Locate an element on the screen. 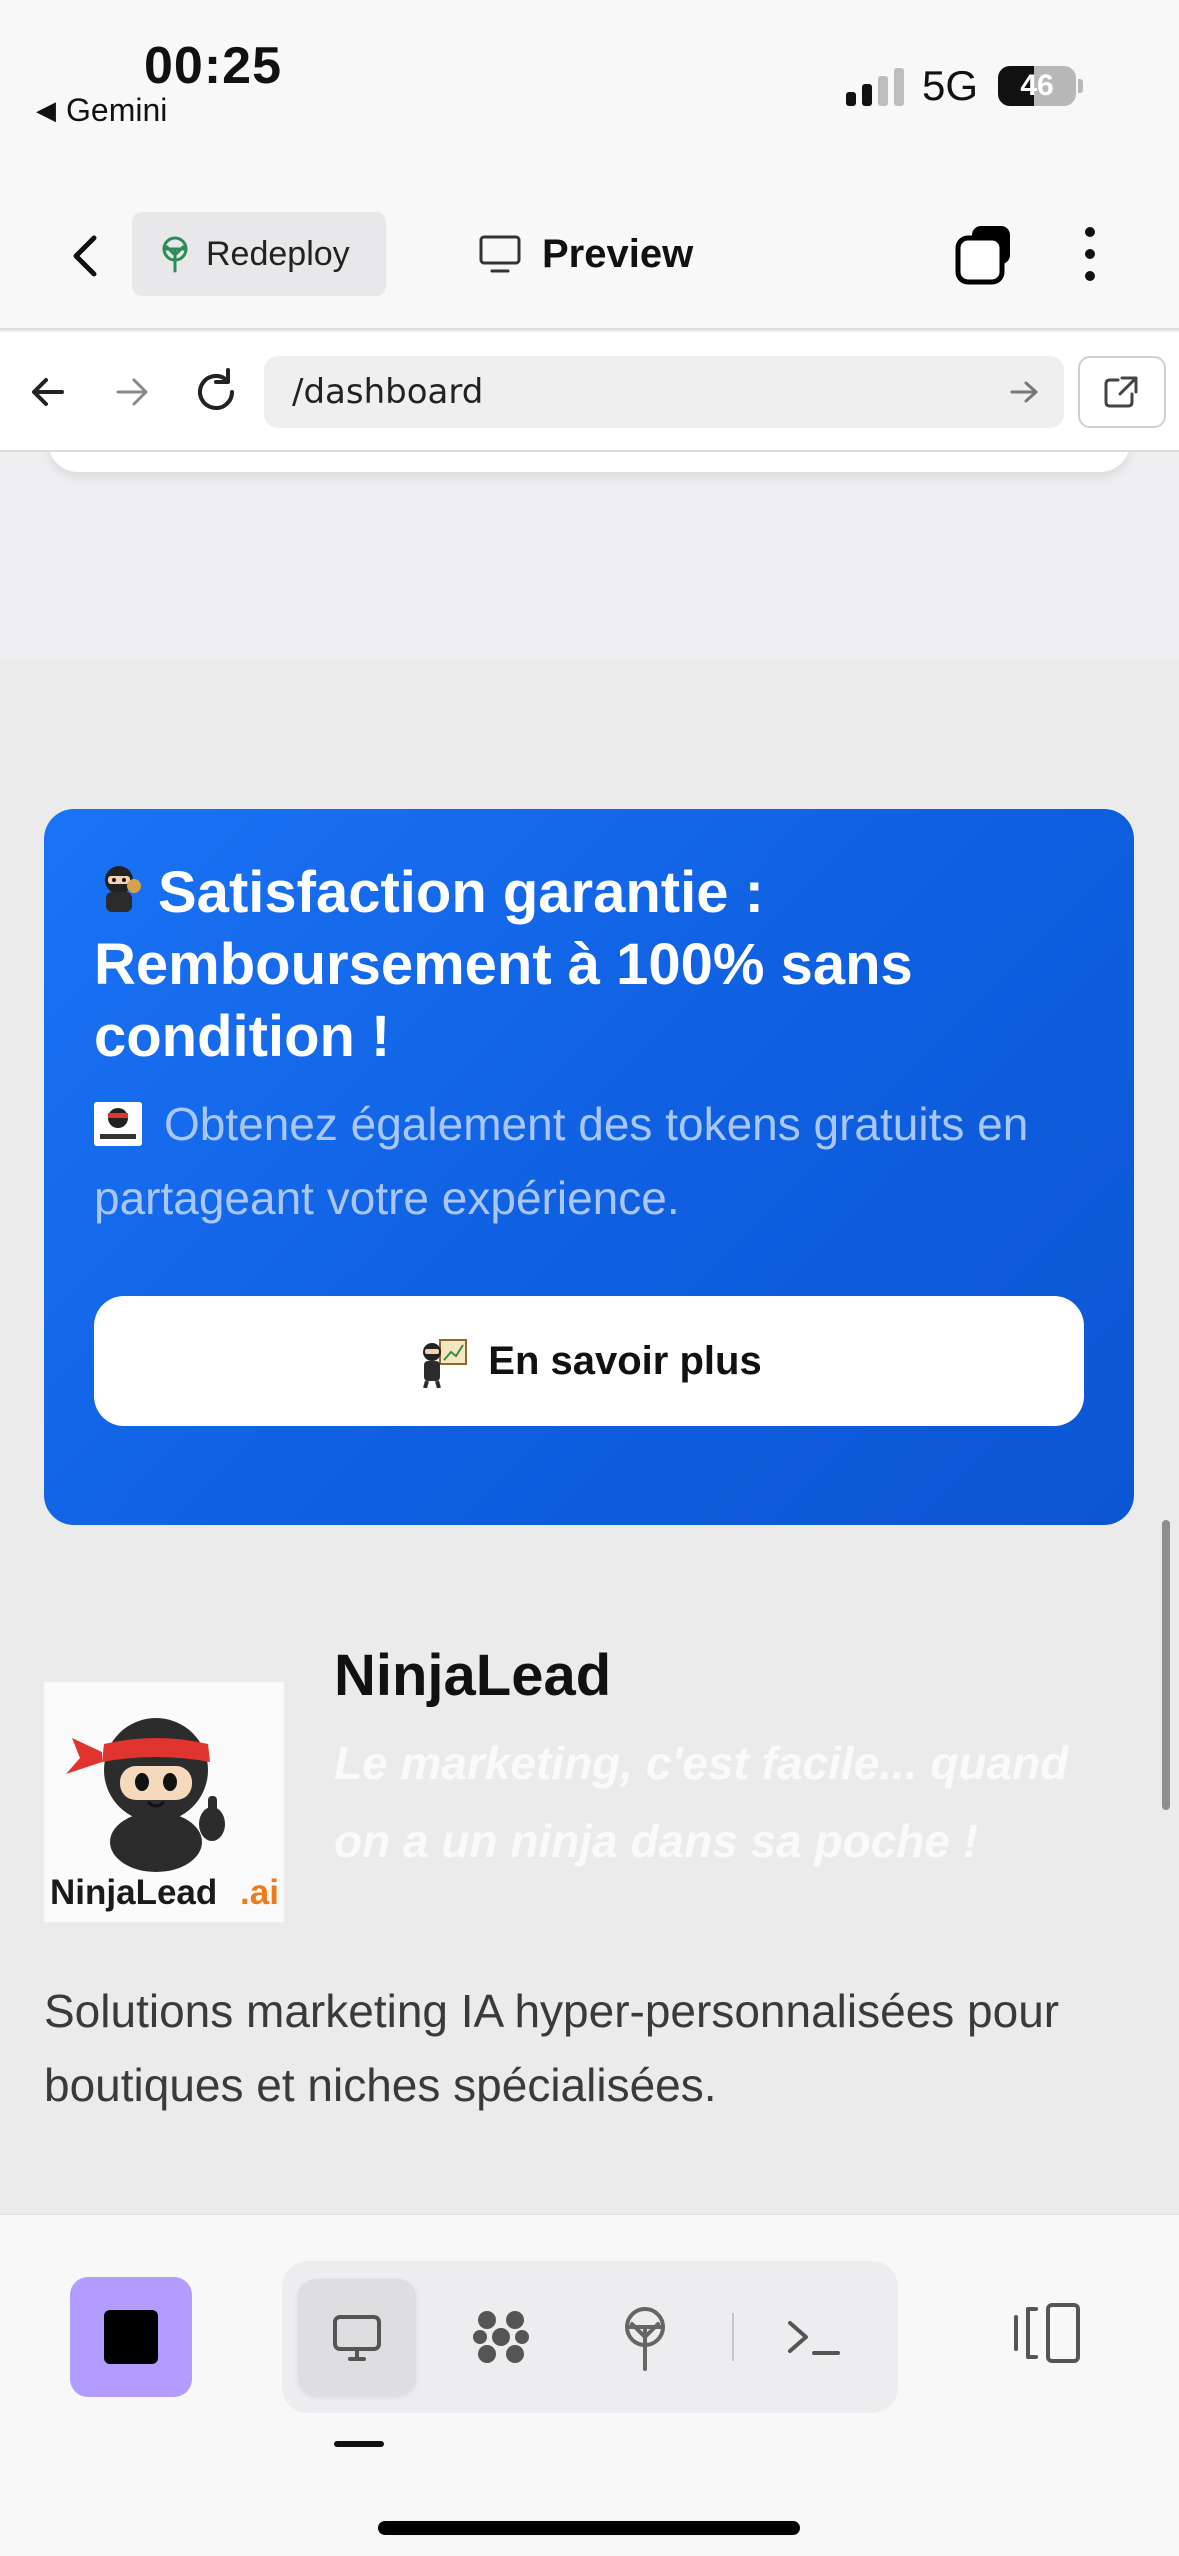 Image resolution: width=1179 pixels, height=2556 pixels. ninjalead-logo: NinjaLead .ai is located at coordinates (164, 1802).